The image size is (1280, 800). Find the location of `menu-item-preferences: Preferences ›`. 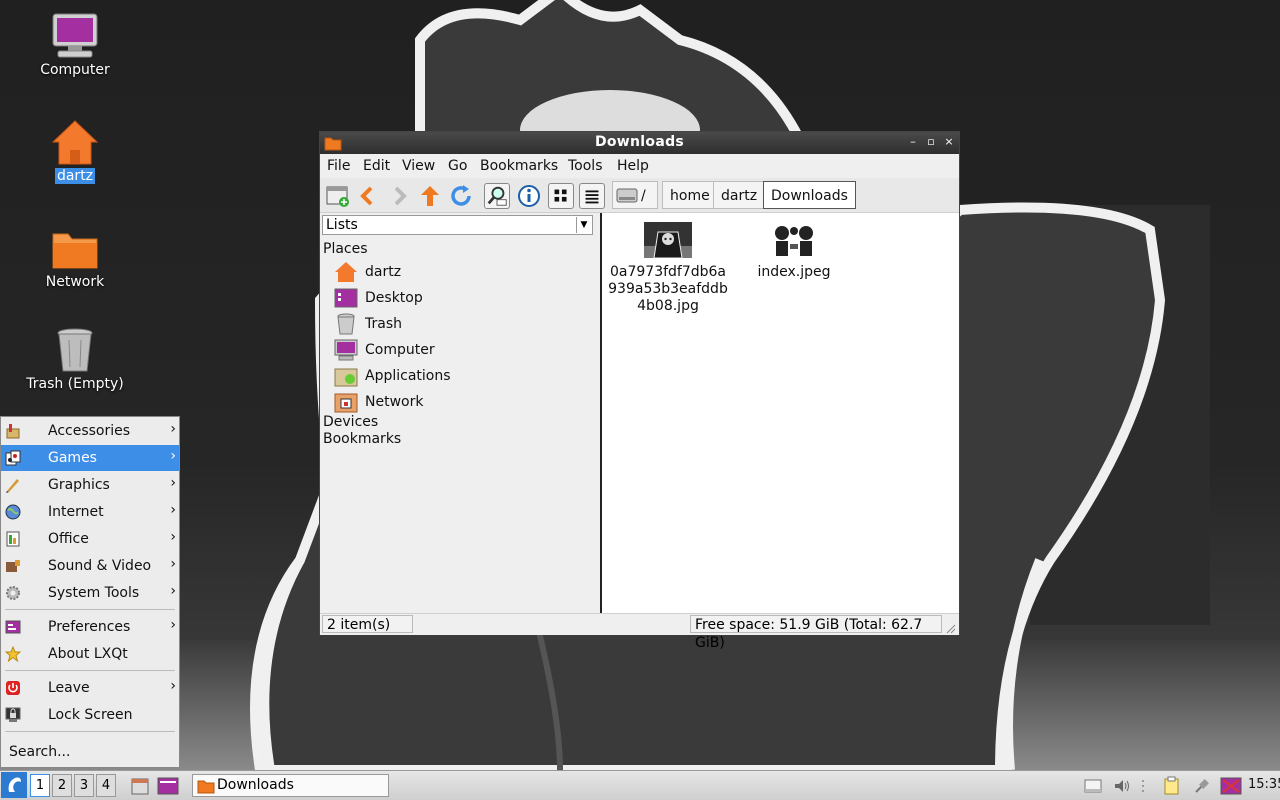

menu-item-preferences: Preferences › is located at coordinates (90, 627).